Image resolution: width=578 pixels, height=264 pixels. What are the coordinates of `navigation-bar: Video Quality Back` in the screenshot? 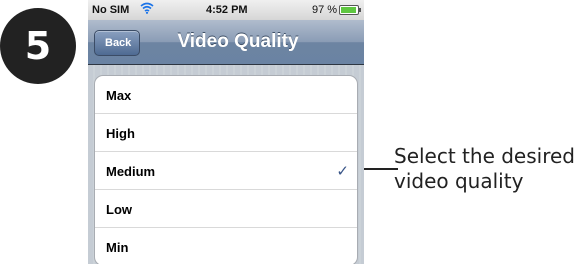 It's located at (226, 42).